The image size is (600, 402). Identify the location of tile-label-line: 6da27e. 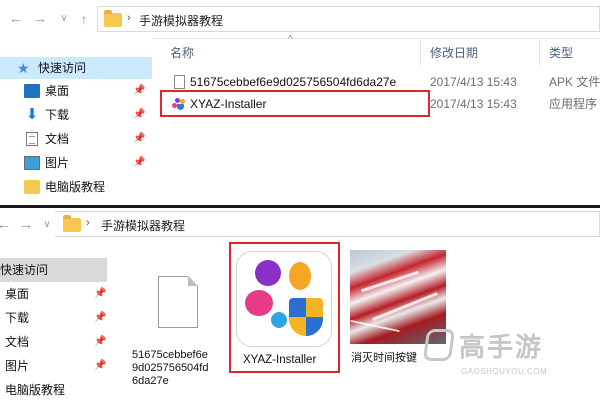
(150, 381).